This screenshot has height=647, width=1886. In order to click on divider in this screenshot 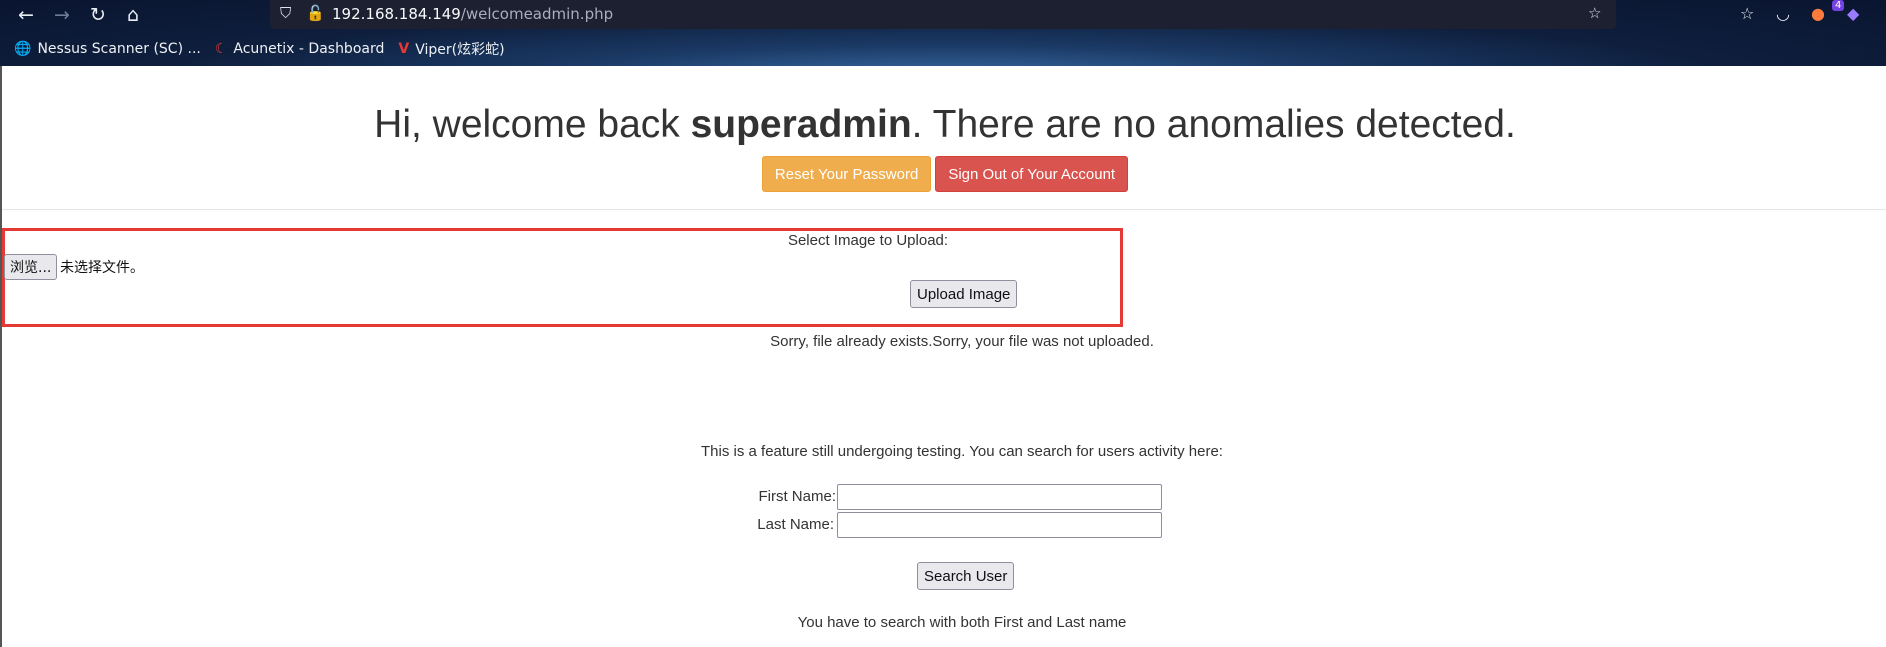, I will do `click(944, 209)`.